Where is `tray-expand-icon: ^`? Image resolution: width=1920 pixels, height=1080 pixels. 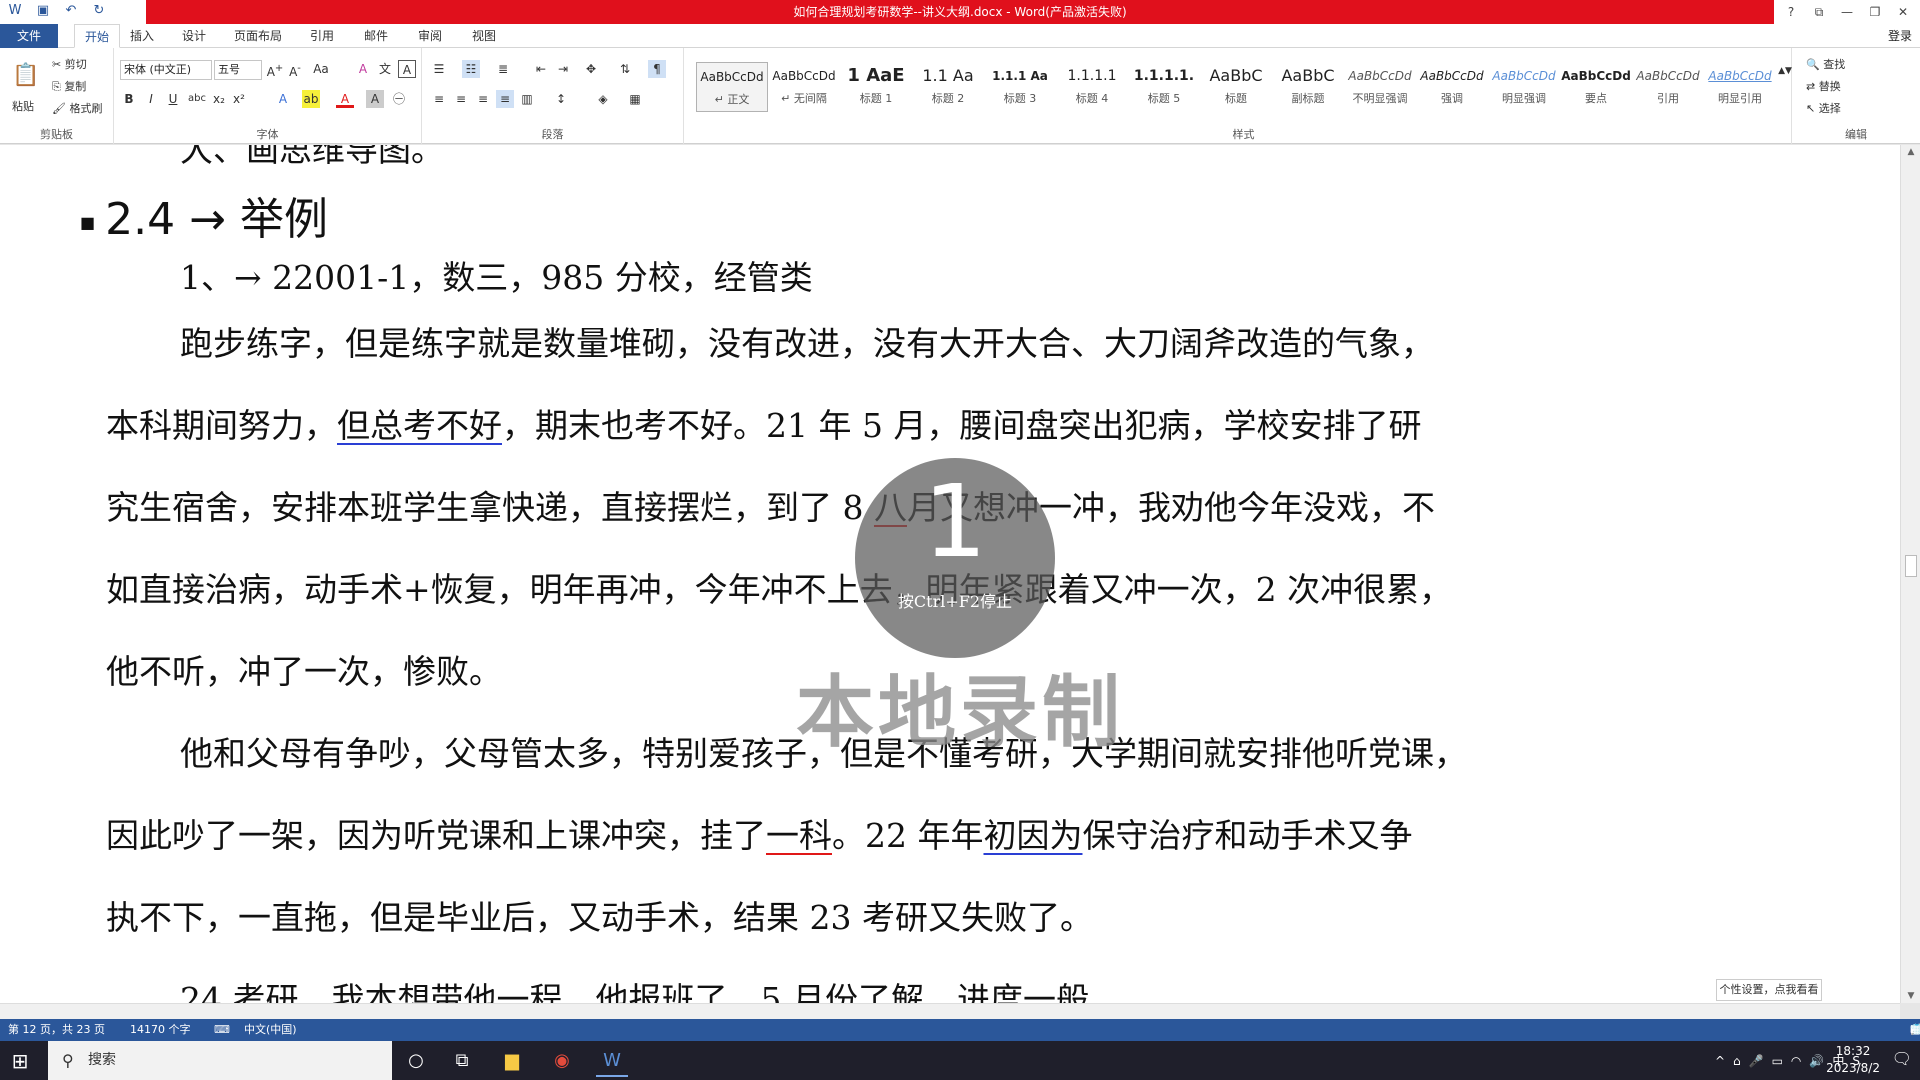 tray-expand-icon: ^ is located at coordinates (1720, 1061).